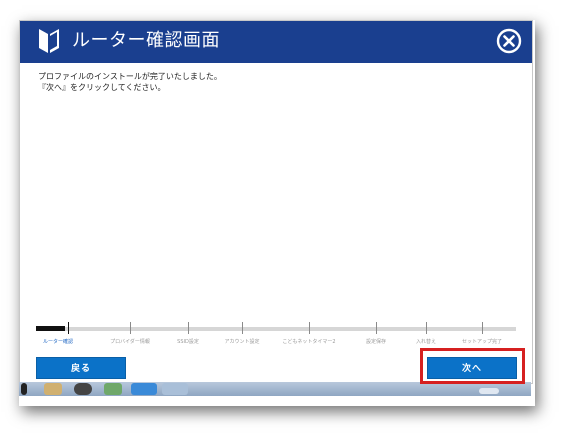 The height and width of the screenshot is (434, 570). What do you see at coordinates (130, 76) in the screenshot?
I see `message-line-1: プロファイルのインストールが完了いたしました。` at bounding box center [130, 76].